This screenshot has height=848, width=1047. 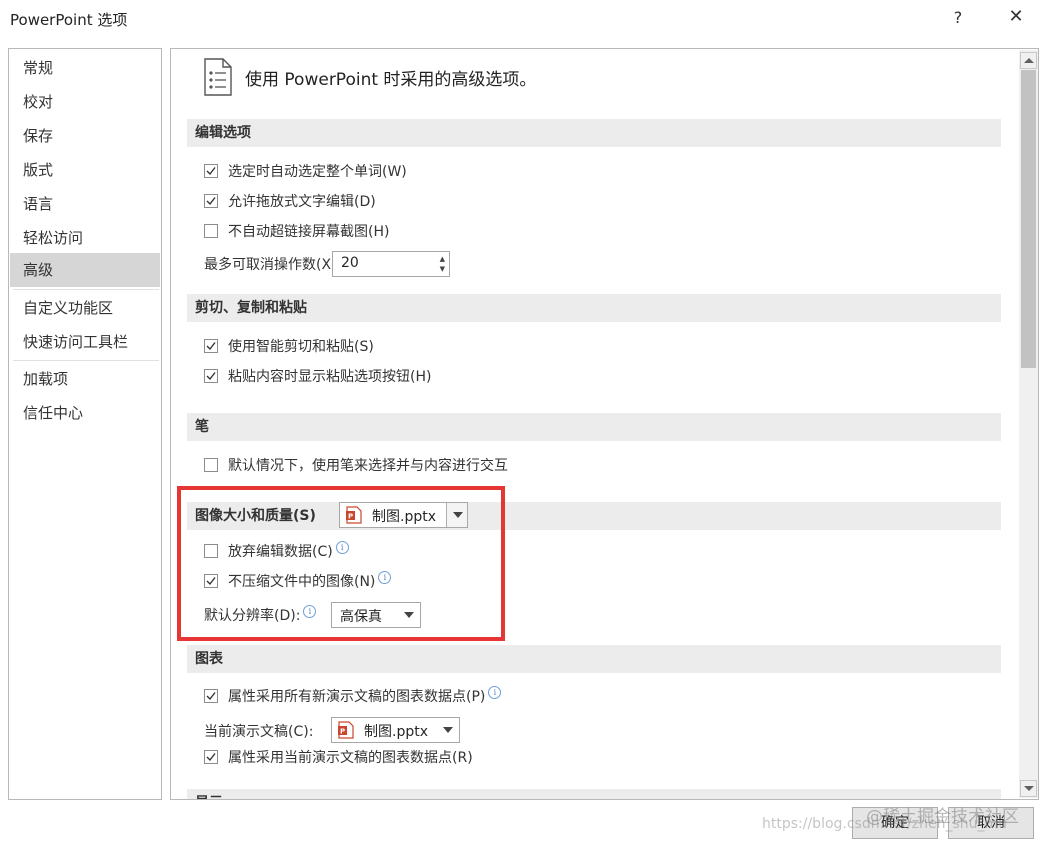 I want to click on scrollbar-thumb, so click(x=1028, y=219).